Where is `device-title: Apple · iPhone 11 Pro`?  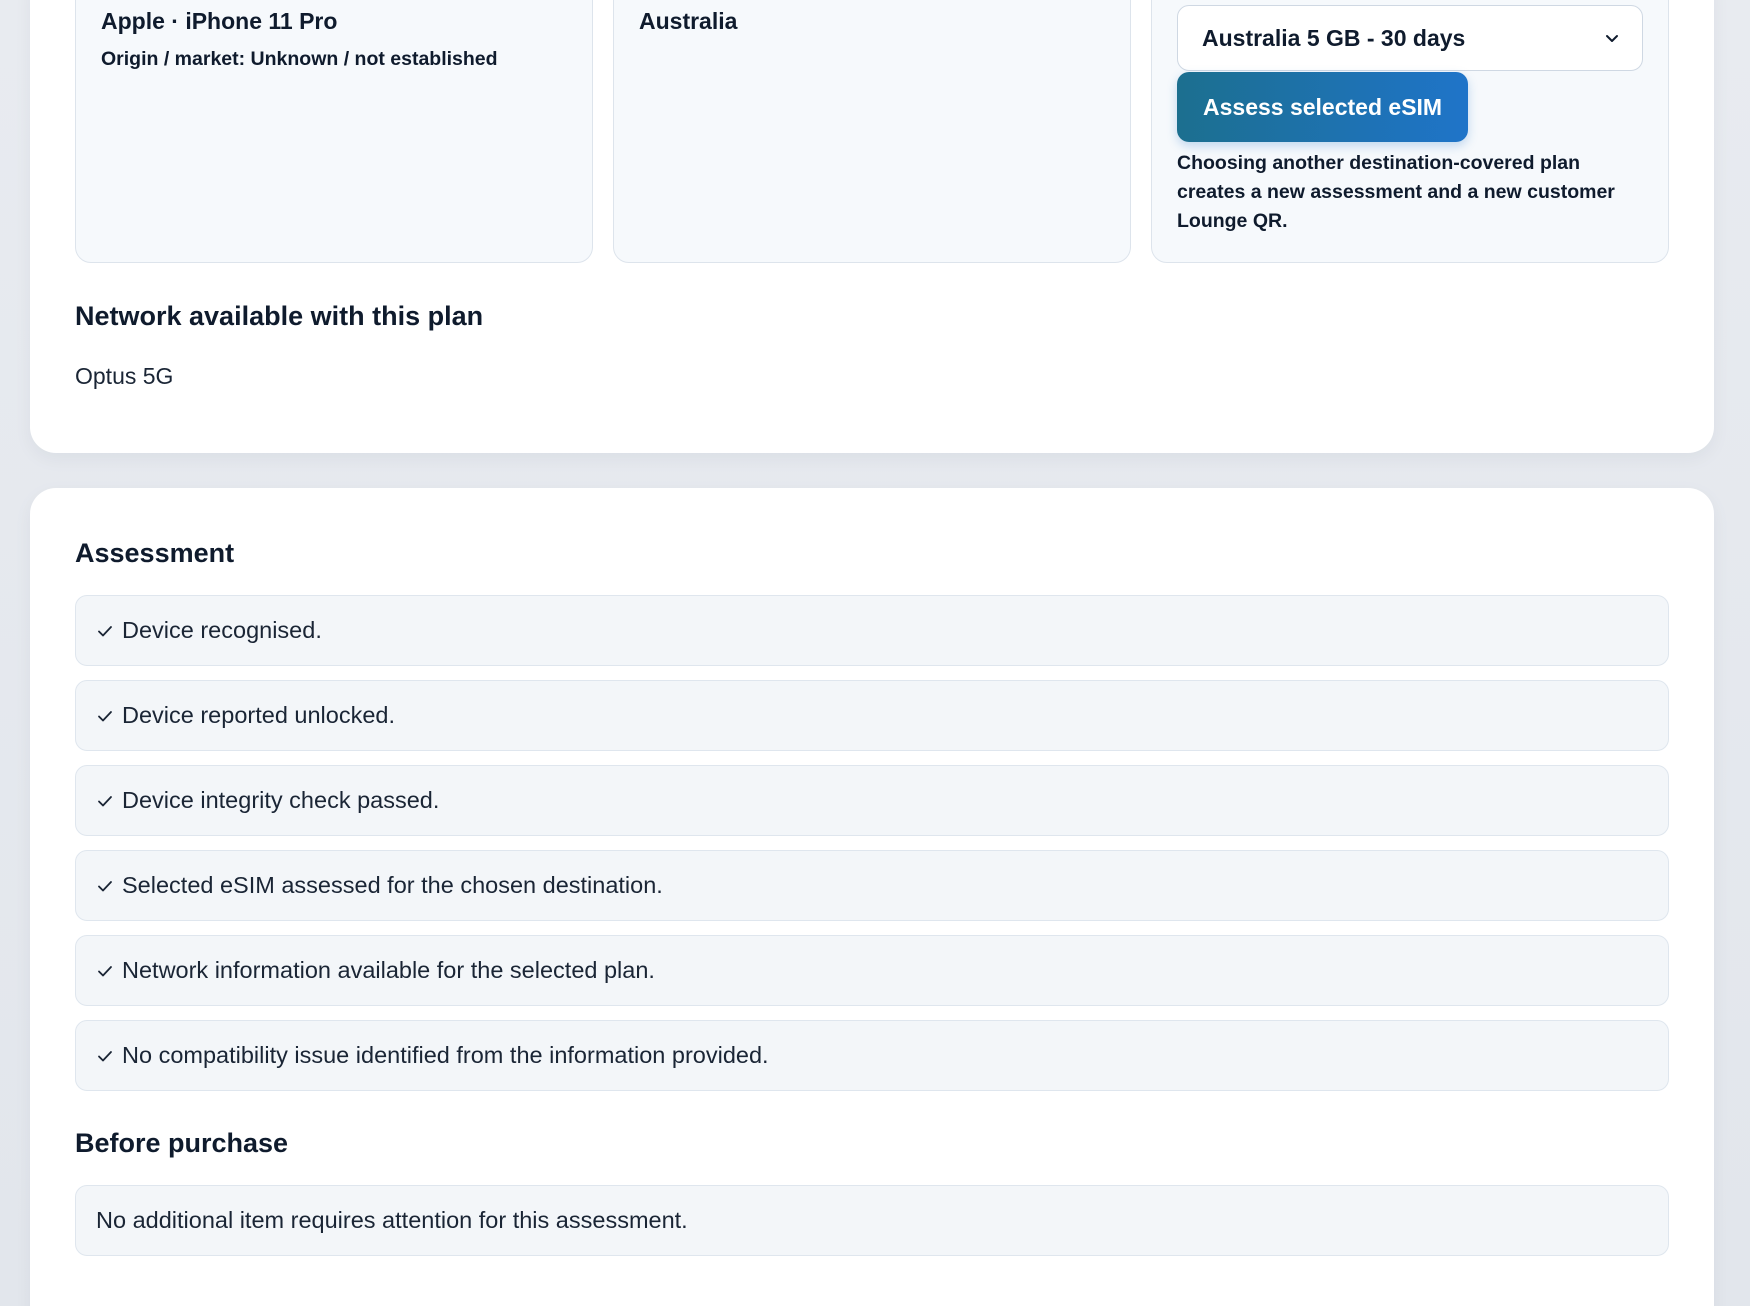
device-title: Apple · iPhone 11 Pro is located at coordinates (219, 21).